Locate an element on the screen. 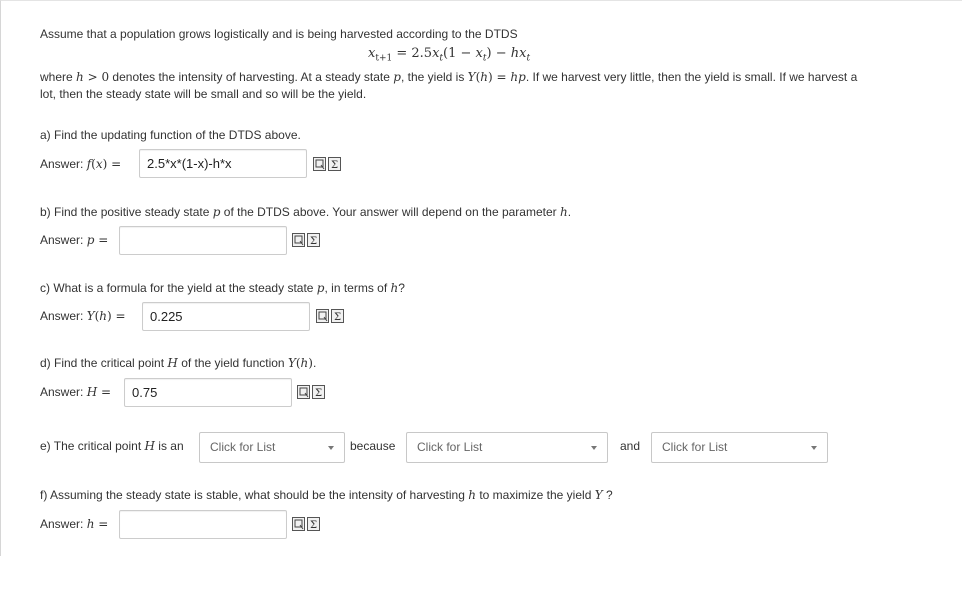 This screenshot has height=602, width=962. answer-c-input: 0.225 is located at coordinates (226, 316).